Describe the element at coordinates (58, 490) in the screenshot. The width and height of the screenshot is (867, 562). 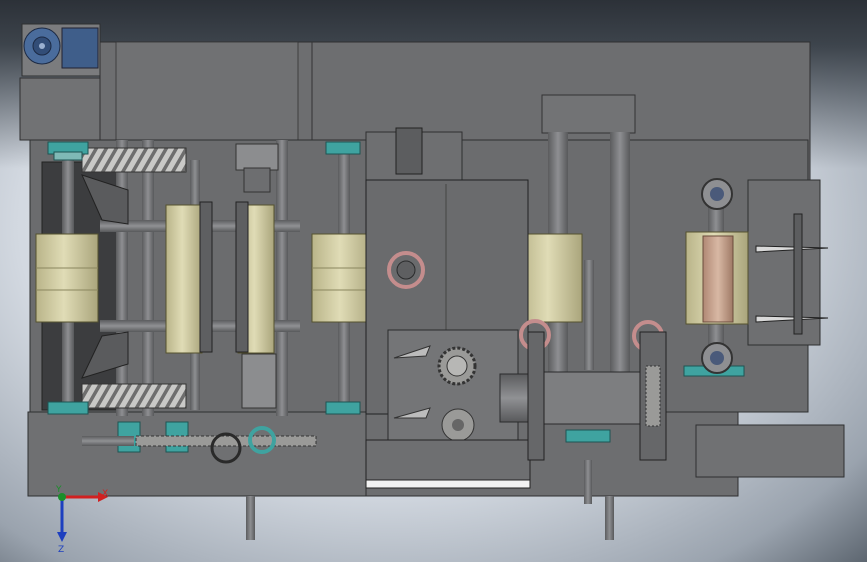
I see `y-axis-label: Y` at that location.